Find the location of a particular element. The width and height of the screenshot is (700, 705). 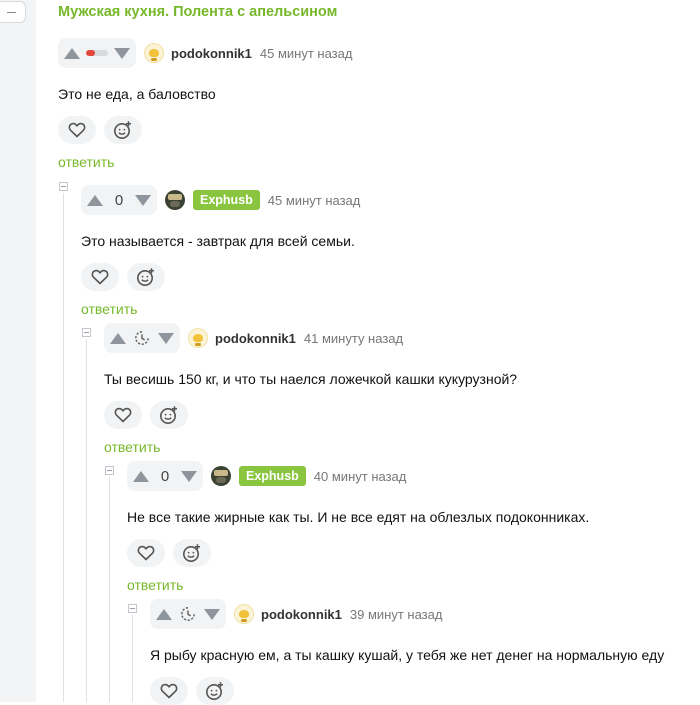

left-sidebar-strip is located at coordinates (18, 351).